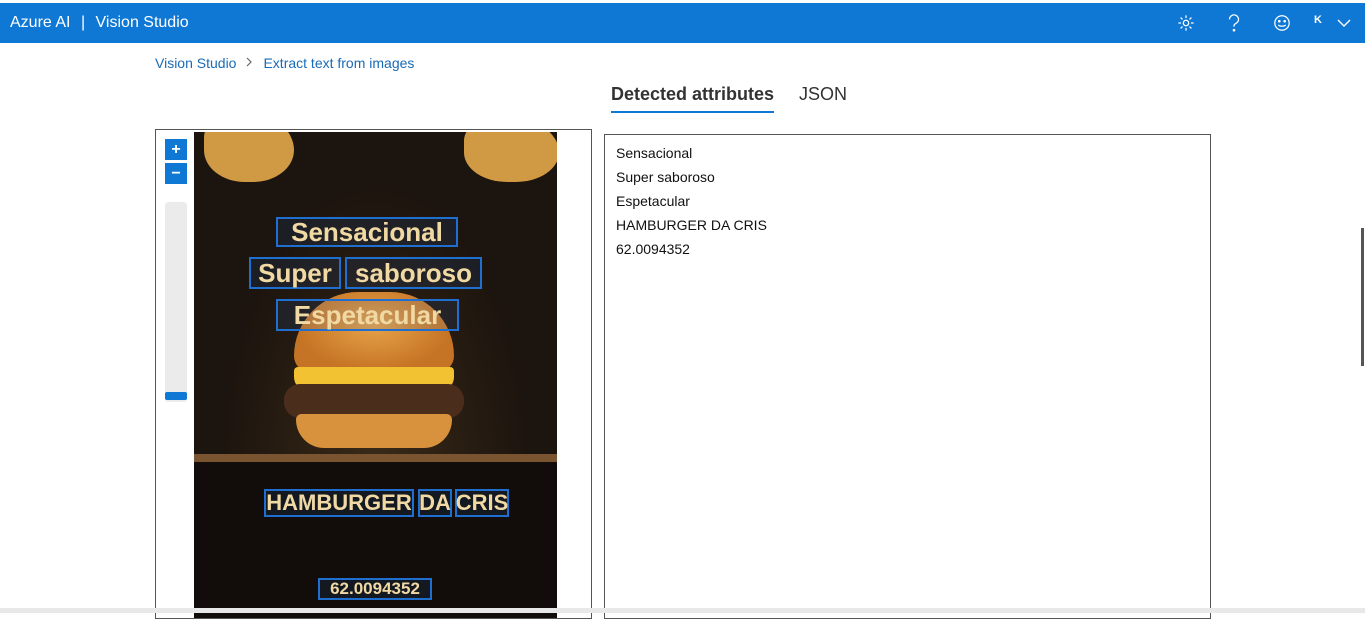 The image size is (1365, 619). I want to click on ocr-bounding-box: saboroso, so click(413, 273).